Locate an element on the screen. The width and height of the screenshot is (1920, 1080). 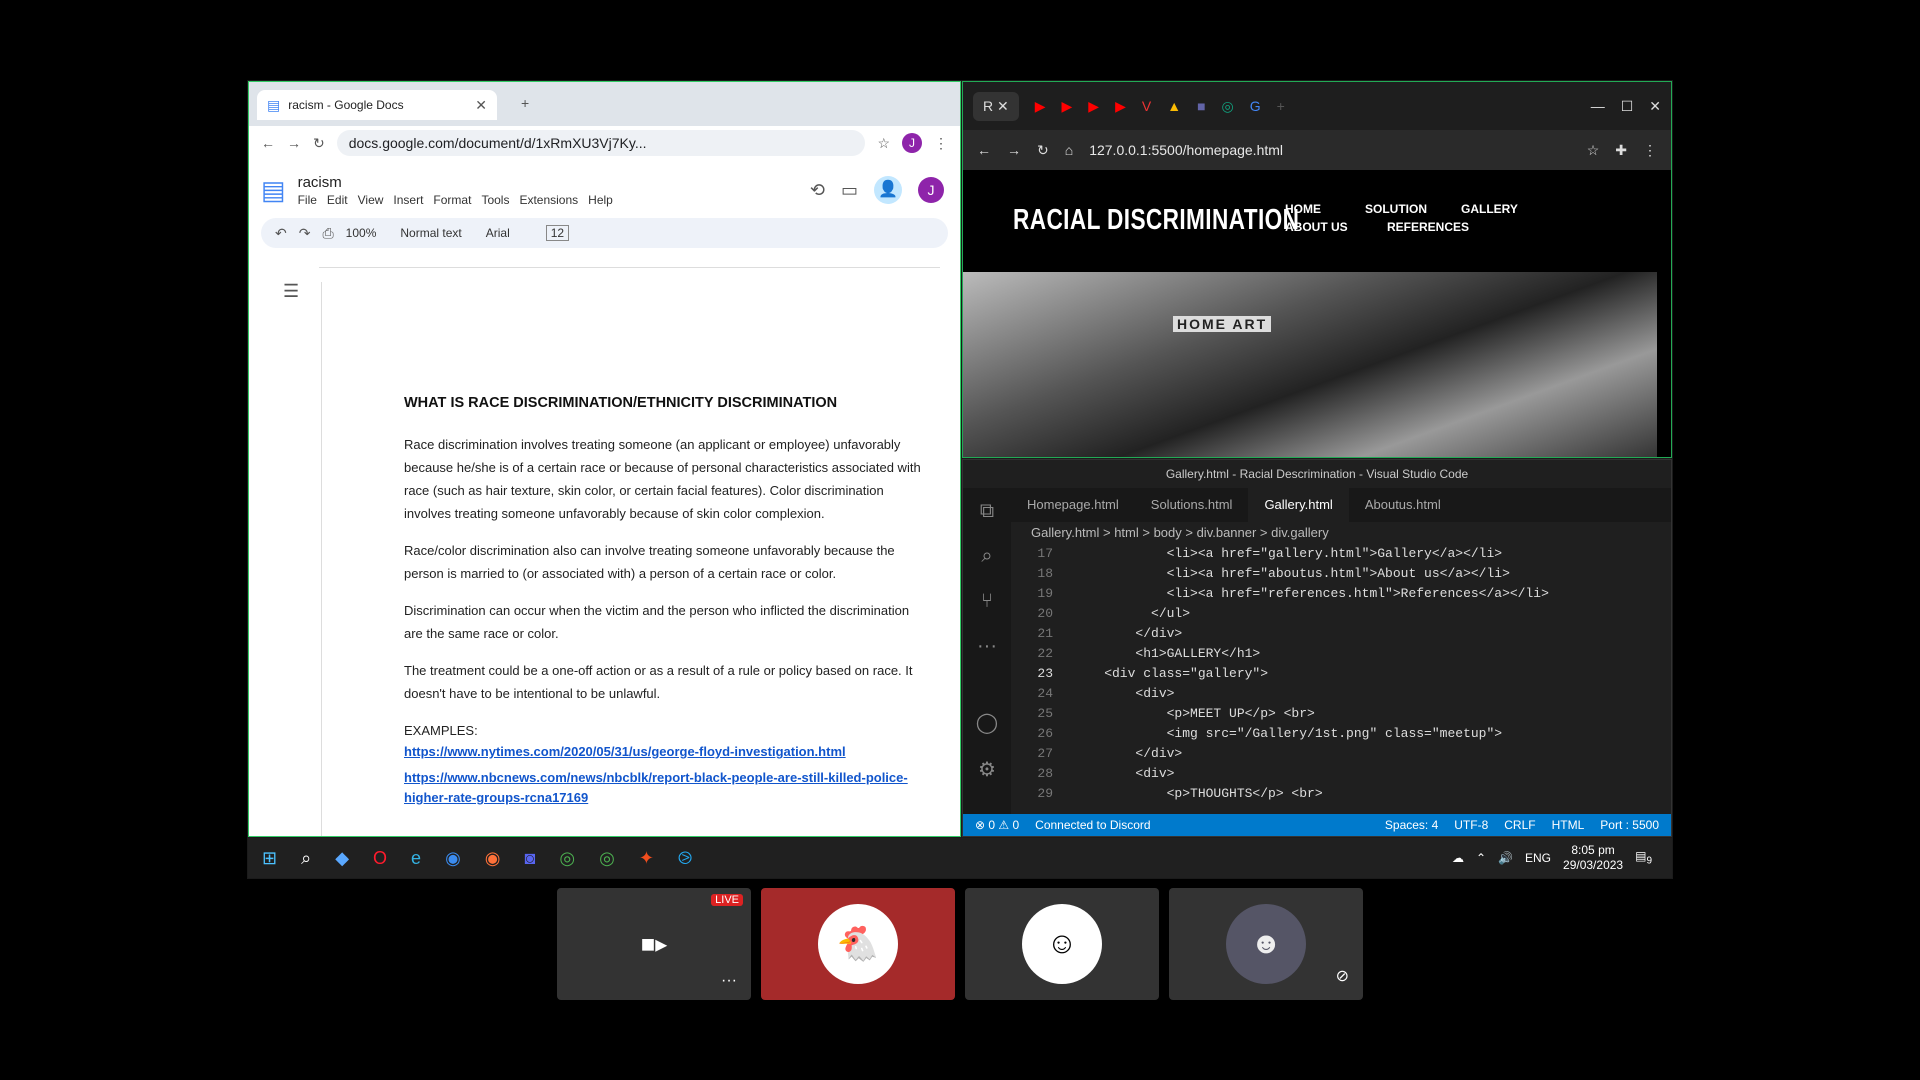
start-icon: ⊞ is located at coordinates (269, 858).